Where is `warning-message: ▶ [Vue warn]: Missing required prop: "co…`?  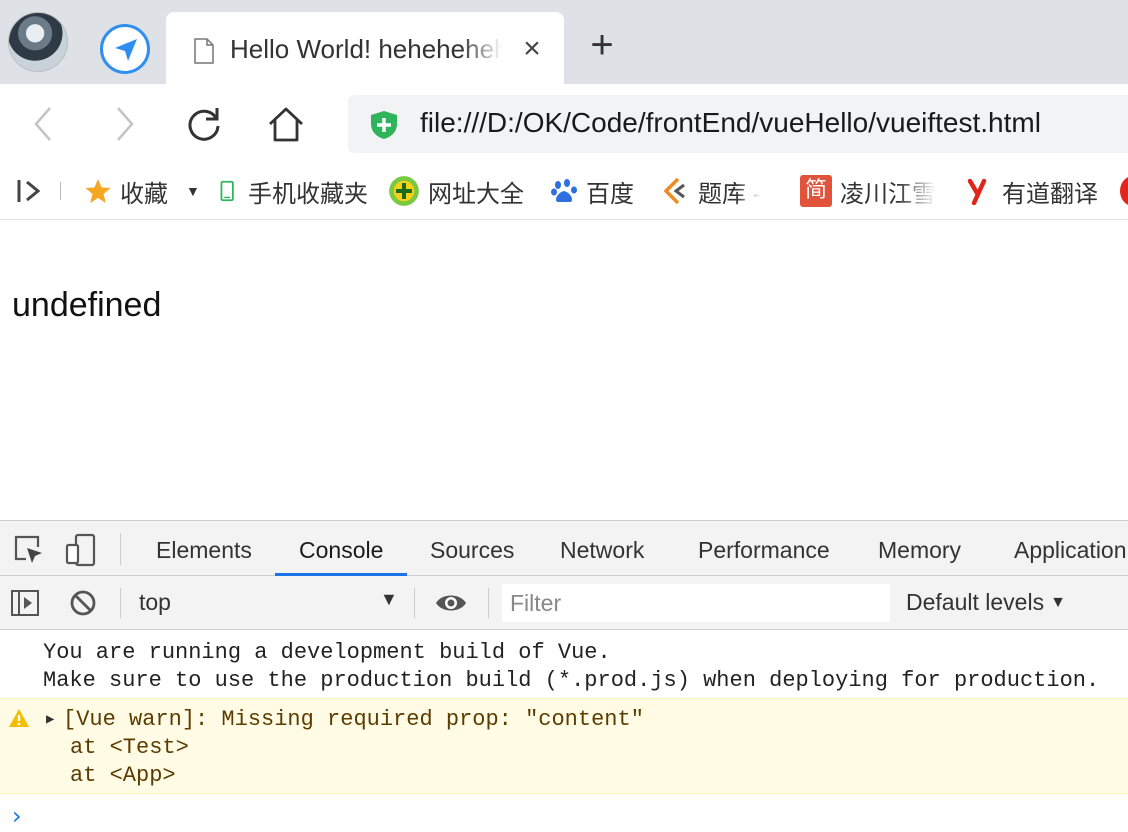 warning-message: ▶ [Vue warn]: Missing required prop: "co… is located at coordinates (564, 746).